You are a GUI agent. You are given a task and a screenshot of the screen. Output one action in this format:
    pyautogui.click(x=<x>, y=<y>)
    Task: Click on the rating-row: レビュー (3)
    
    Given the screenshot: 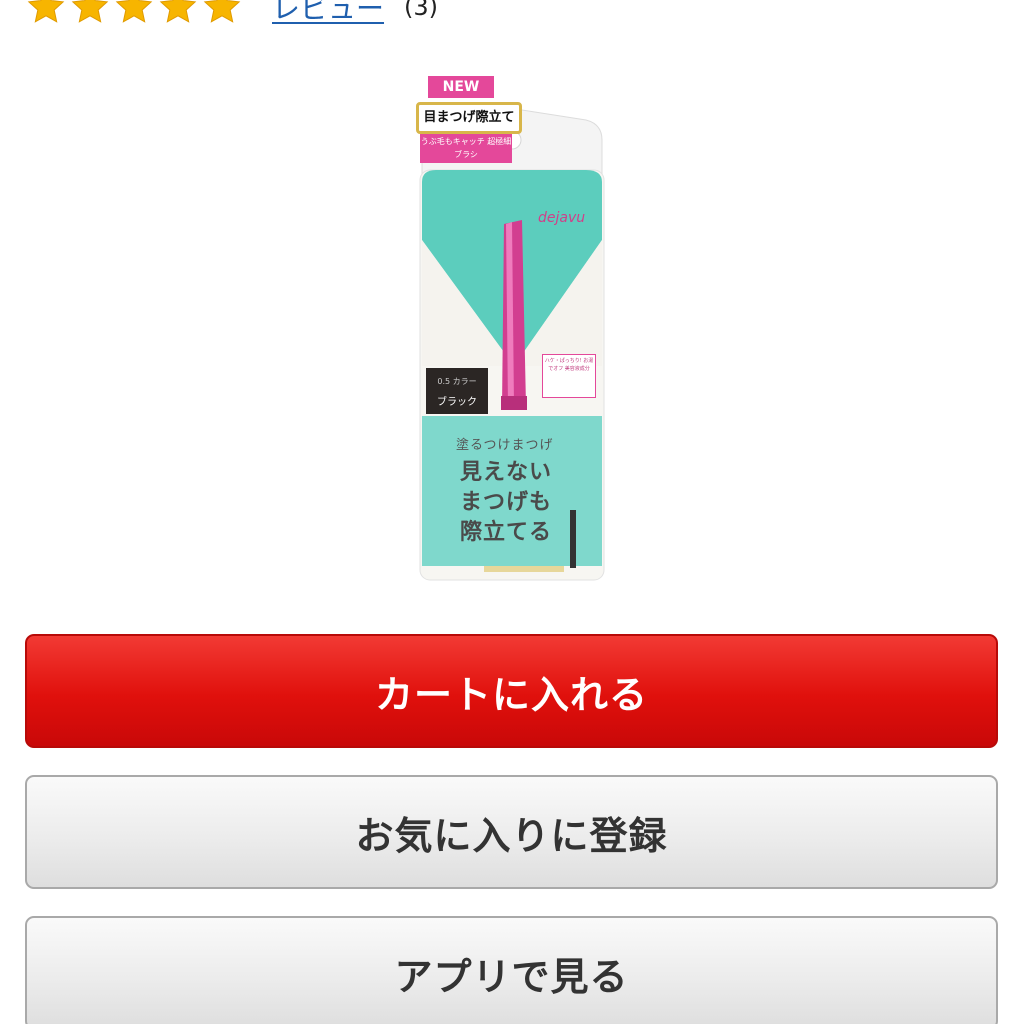 What is the action you would take?
    pyautogui.click(x=232, y=16)
    